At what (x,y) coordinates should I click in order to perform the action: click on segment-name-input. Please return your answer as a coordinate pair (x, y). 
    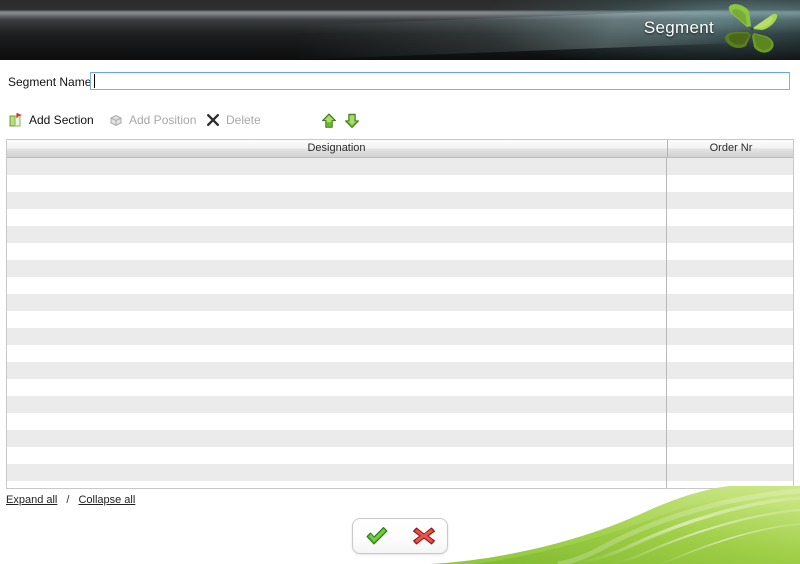
    Looking at the image, I should click on (440, 81).